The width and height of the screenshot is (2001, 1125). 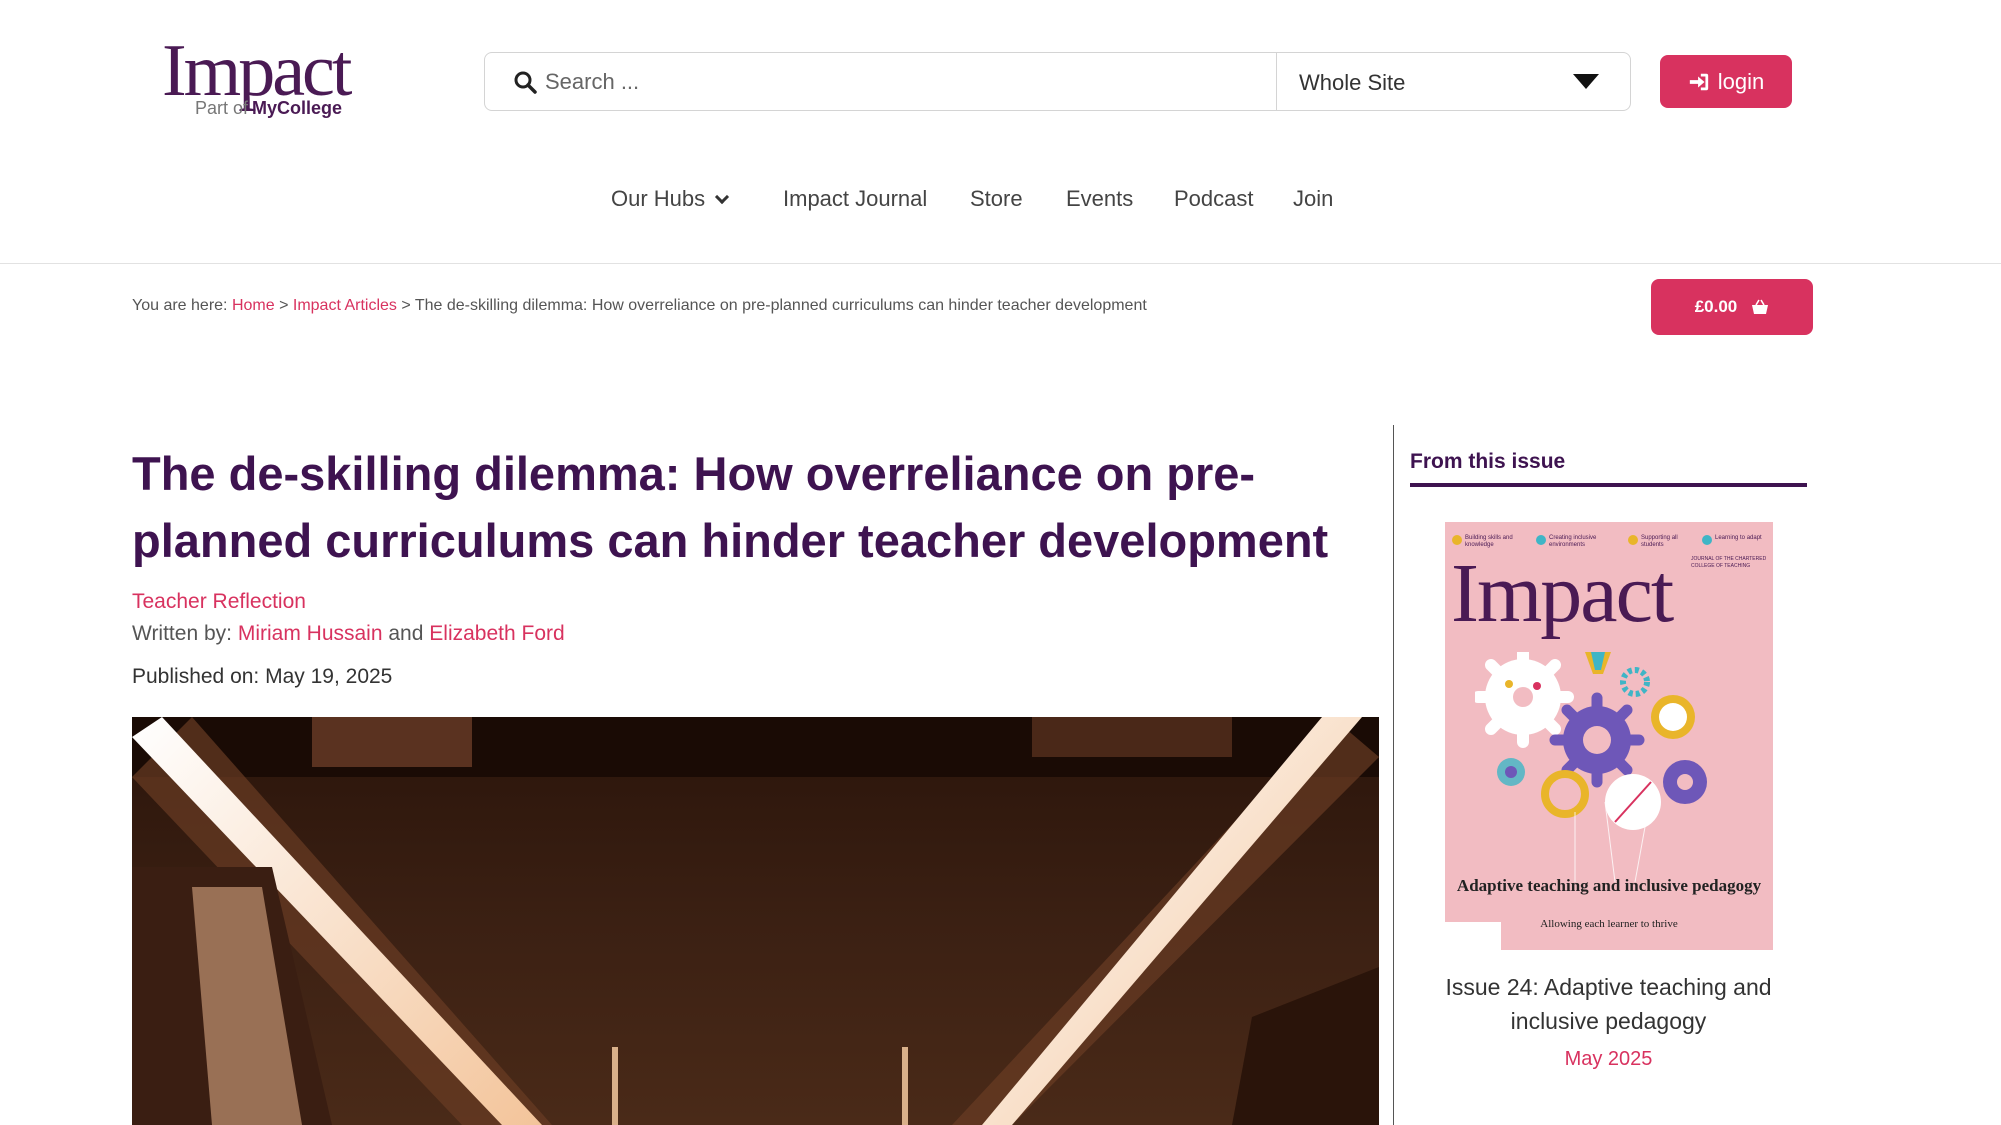 I want to click on author-link: Elizabeth Ford, so click(x=496, y=633).